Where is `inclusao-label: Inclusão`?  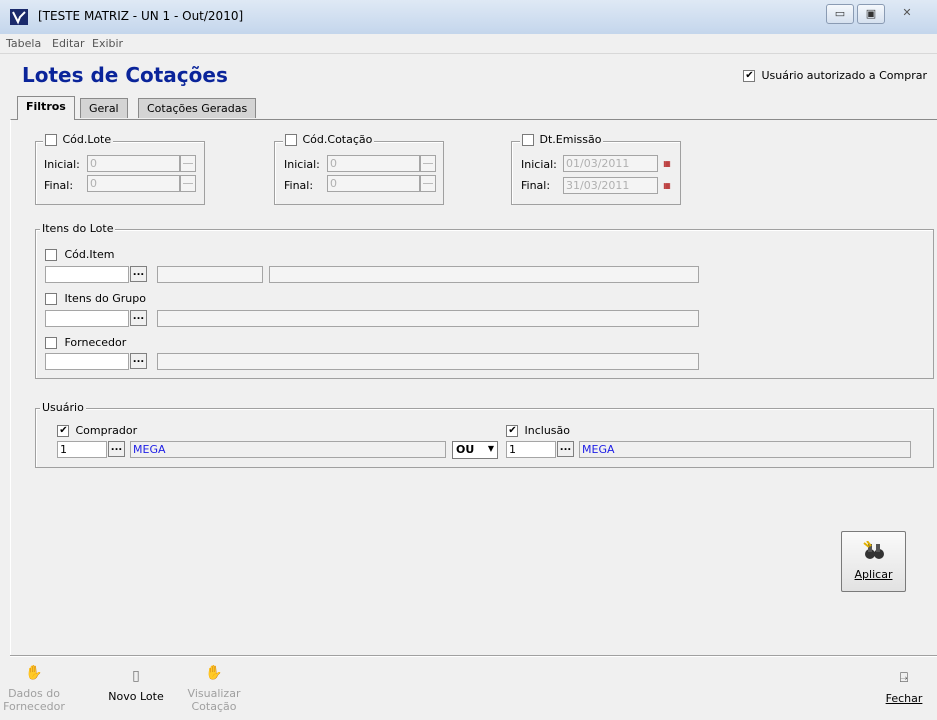 inclusao-label: Inclusão is located at coordinates (547, 430).